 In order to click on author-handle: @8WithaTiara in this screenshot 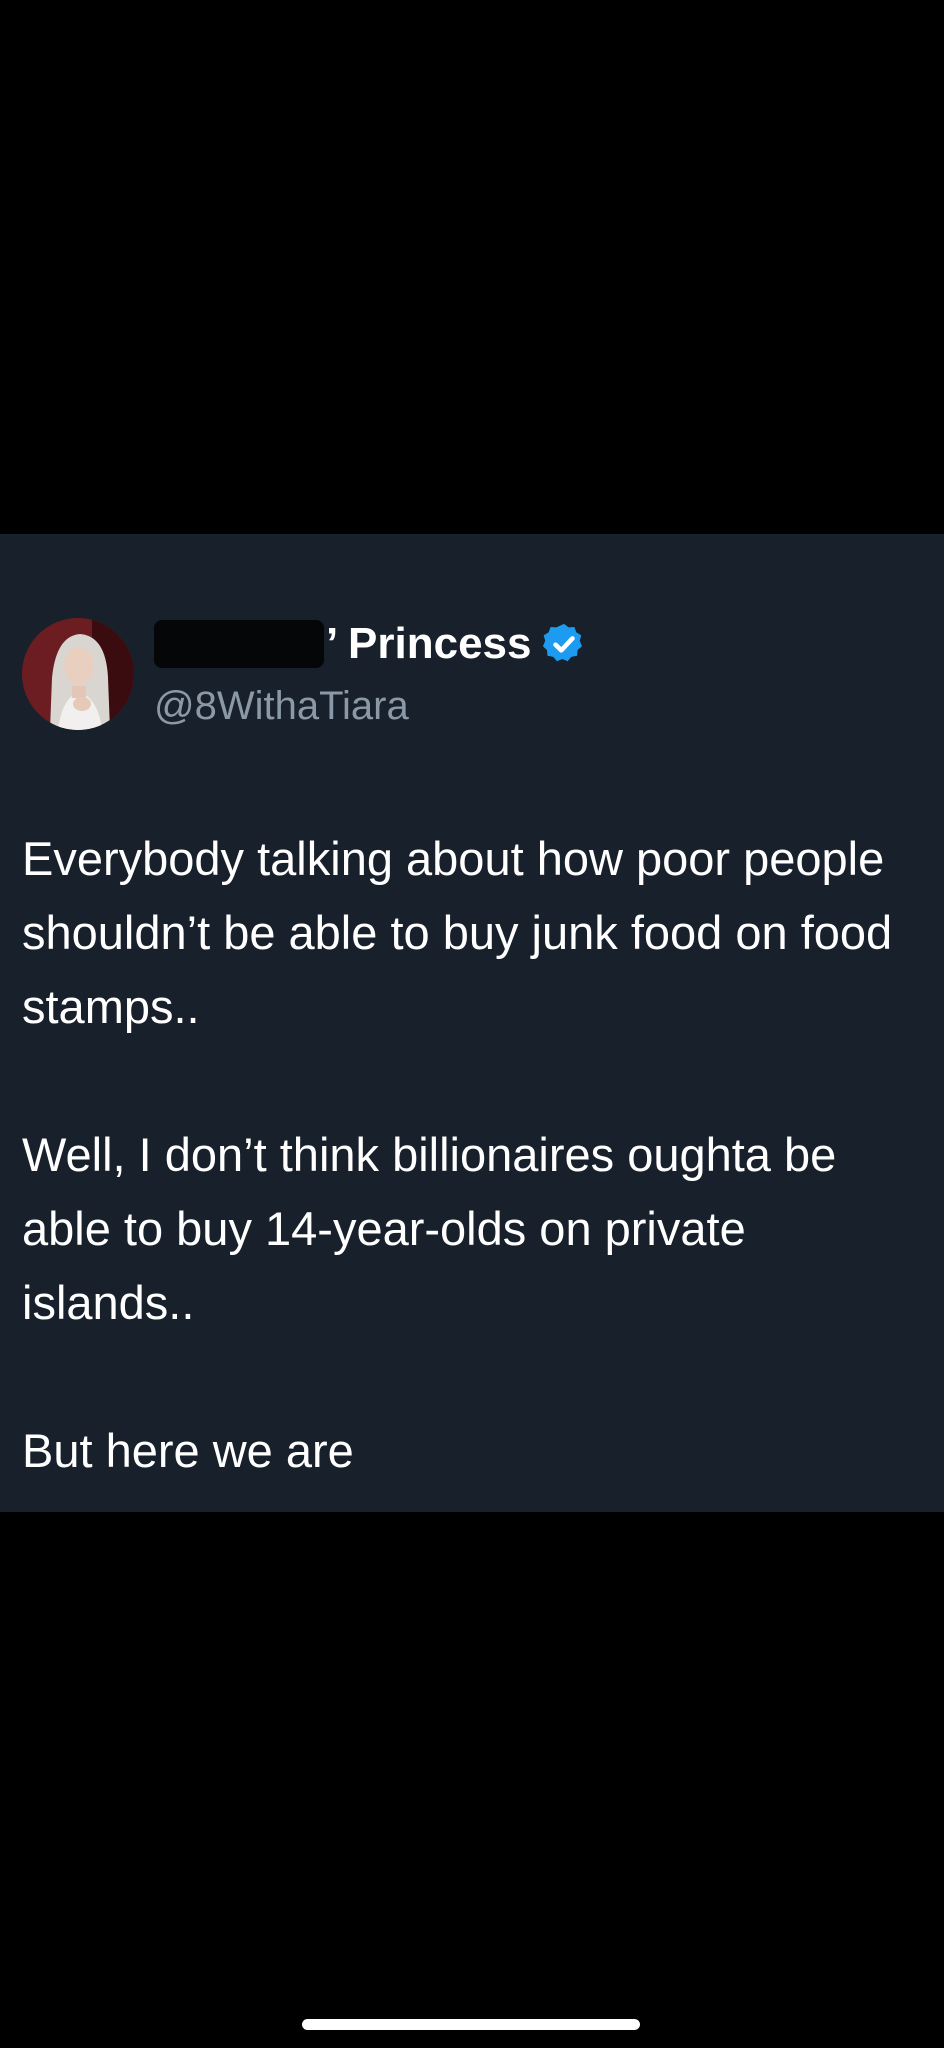, I will do `click(281, 706)`.